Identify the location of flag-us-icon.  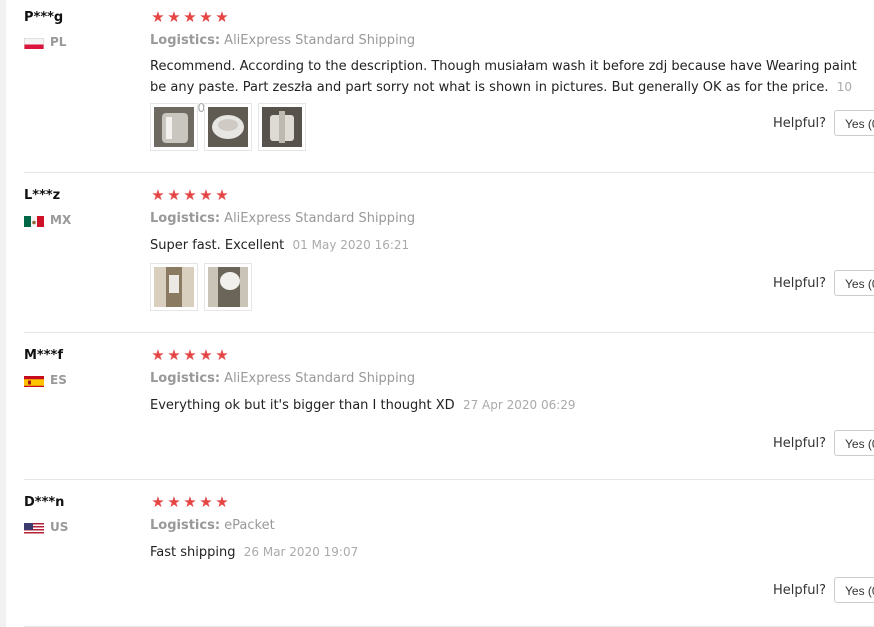
(34, 527).